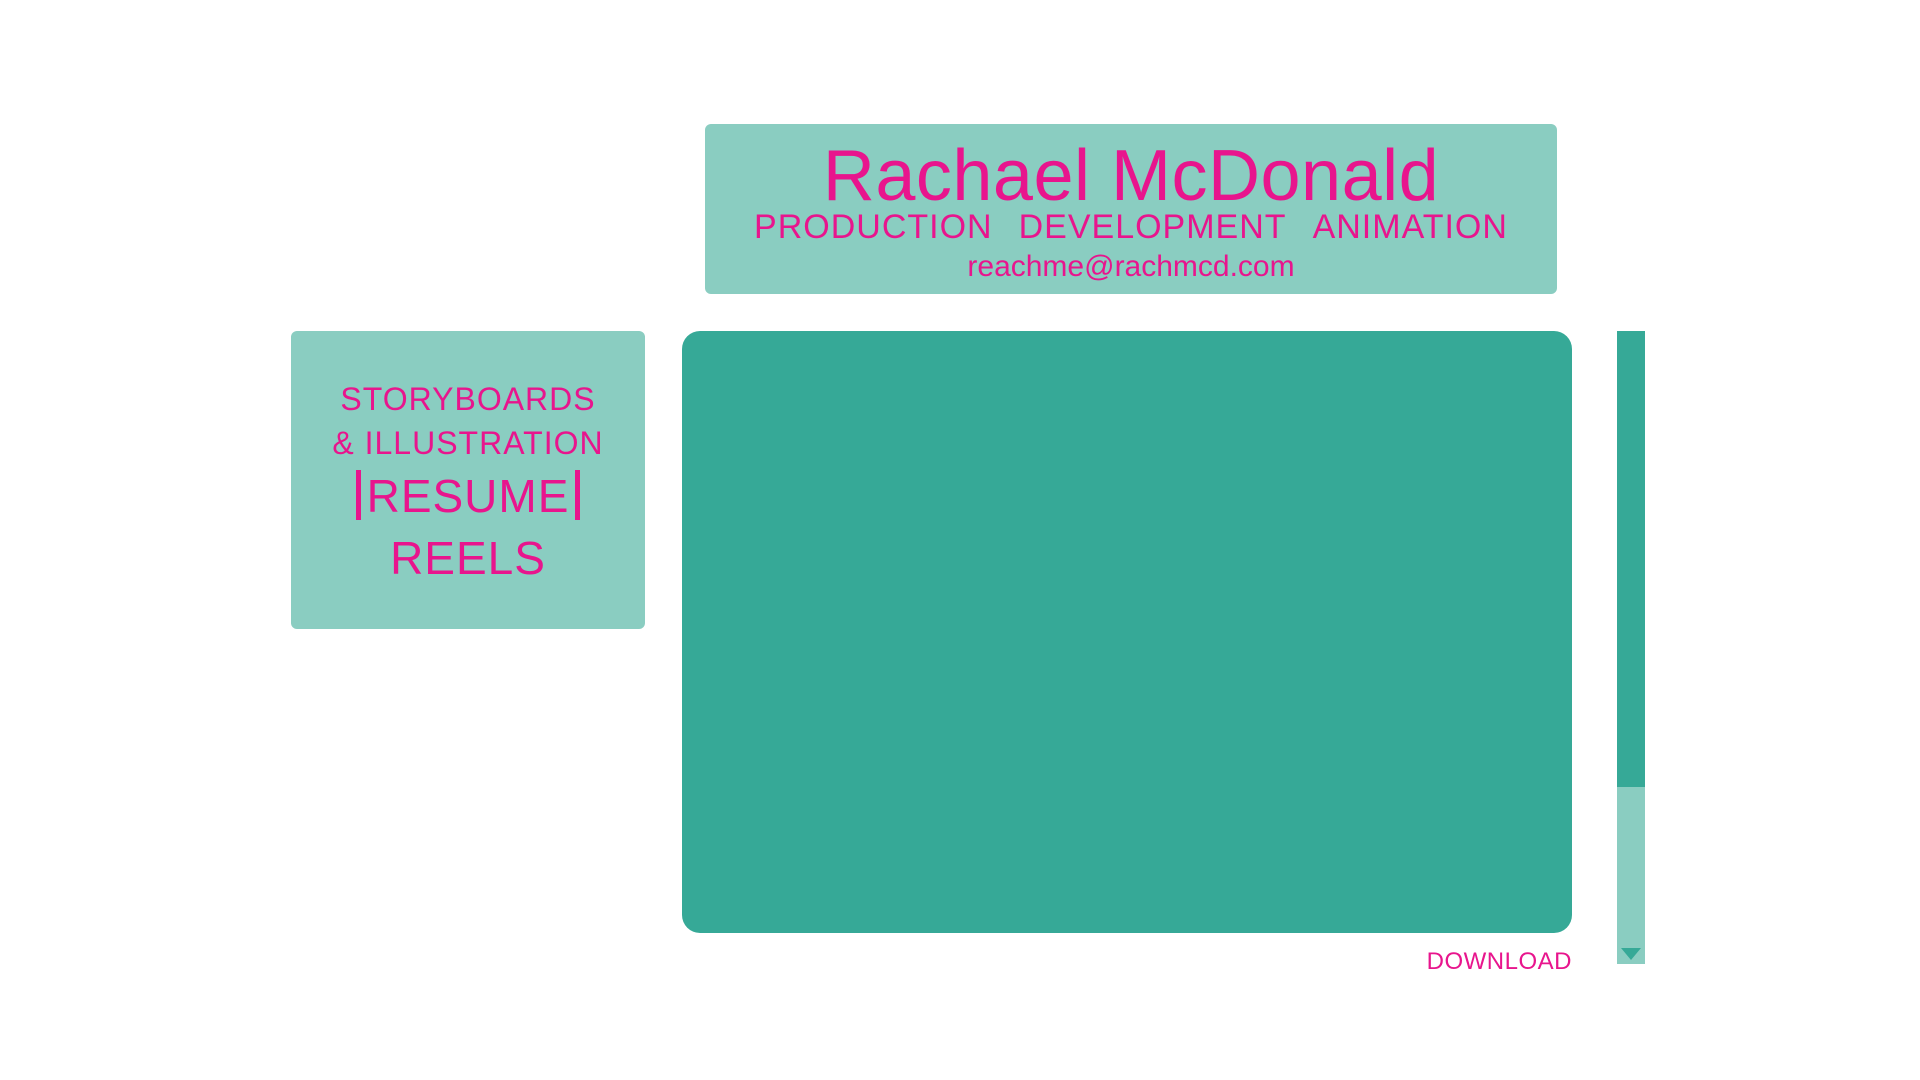 The height and width of the screenshot is (1080, 1920). I want to click on nav-item-resume-label: RESUME, so click(468, 496).